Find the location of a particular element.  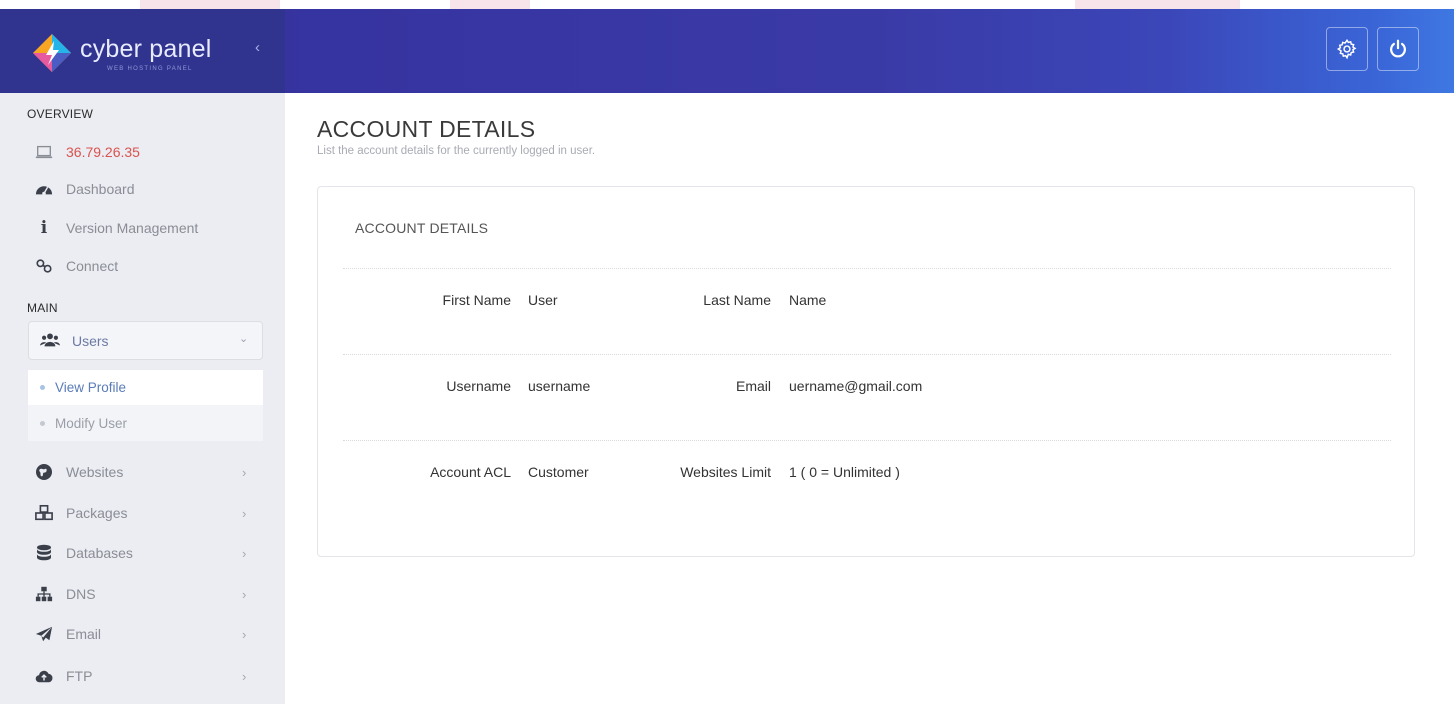

globe-icon is located at coordinates (44, 472).